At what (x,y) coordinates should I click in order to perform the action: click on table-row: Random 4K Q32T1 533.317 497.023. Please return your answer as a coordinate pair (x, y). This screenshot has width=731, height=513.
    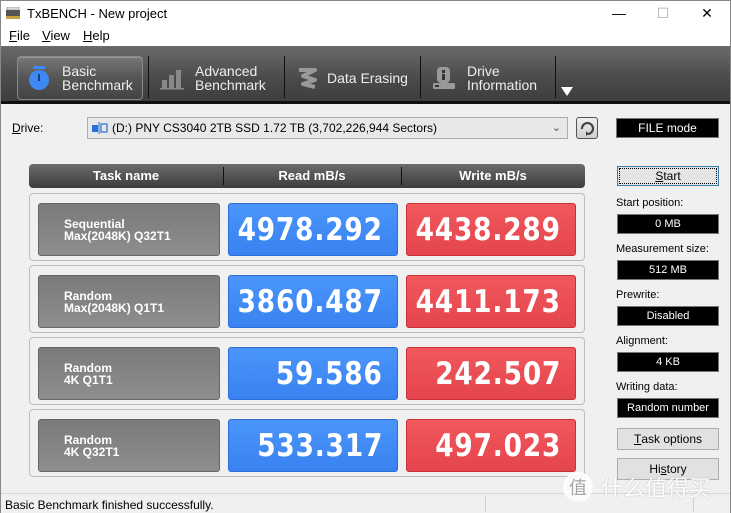
    Looking at the image, I should click on (307, 443).